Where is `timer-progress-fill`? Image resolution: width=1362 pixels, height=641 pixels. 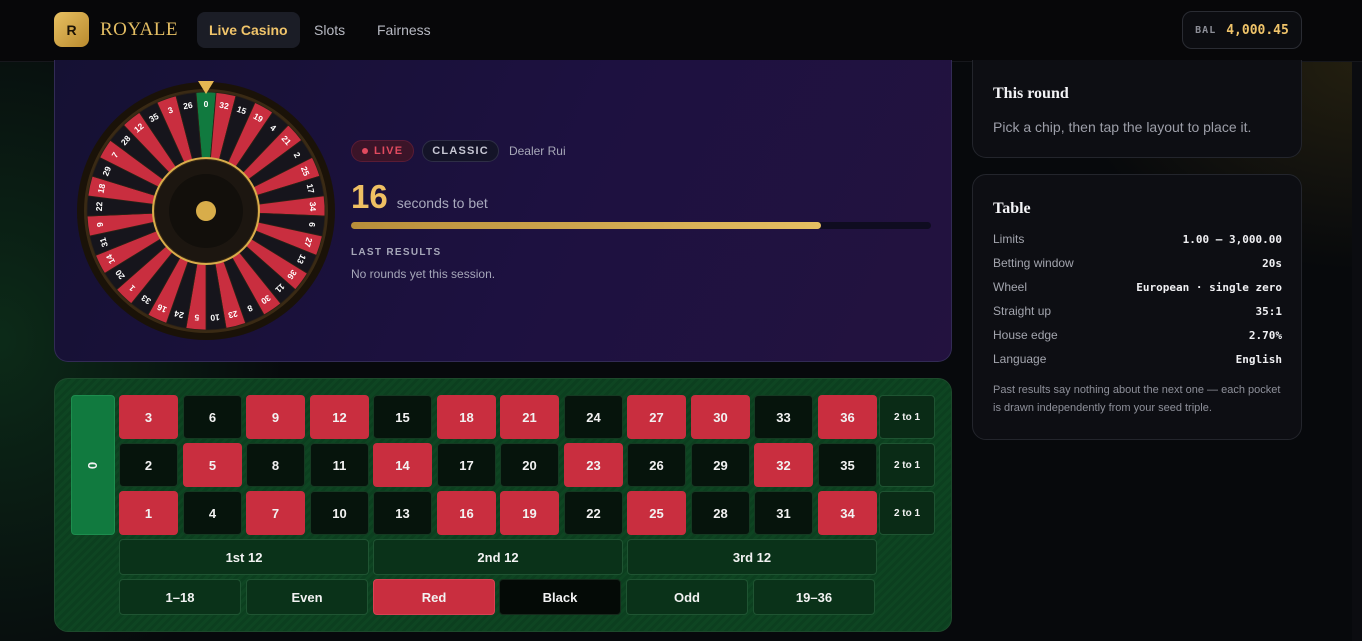
timer-progress-fill is located at coordinates (586, 225).